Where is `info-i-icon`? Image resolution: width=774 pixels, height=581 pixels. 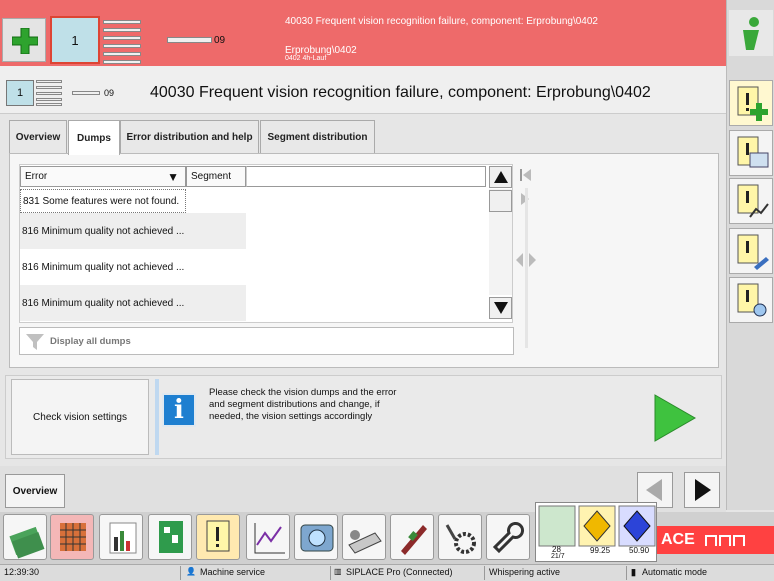 info-i-icon is located at coordinates (751, 33).